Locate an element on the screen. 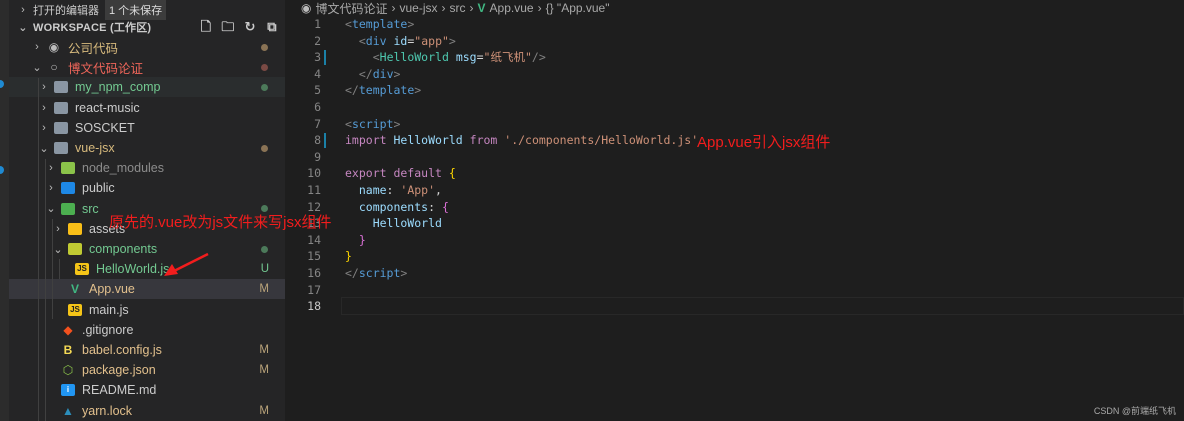 This screenshot has width=1184, height=421. code-token: "纸飞机" is located at coordinates (507, 57).